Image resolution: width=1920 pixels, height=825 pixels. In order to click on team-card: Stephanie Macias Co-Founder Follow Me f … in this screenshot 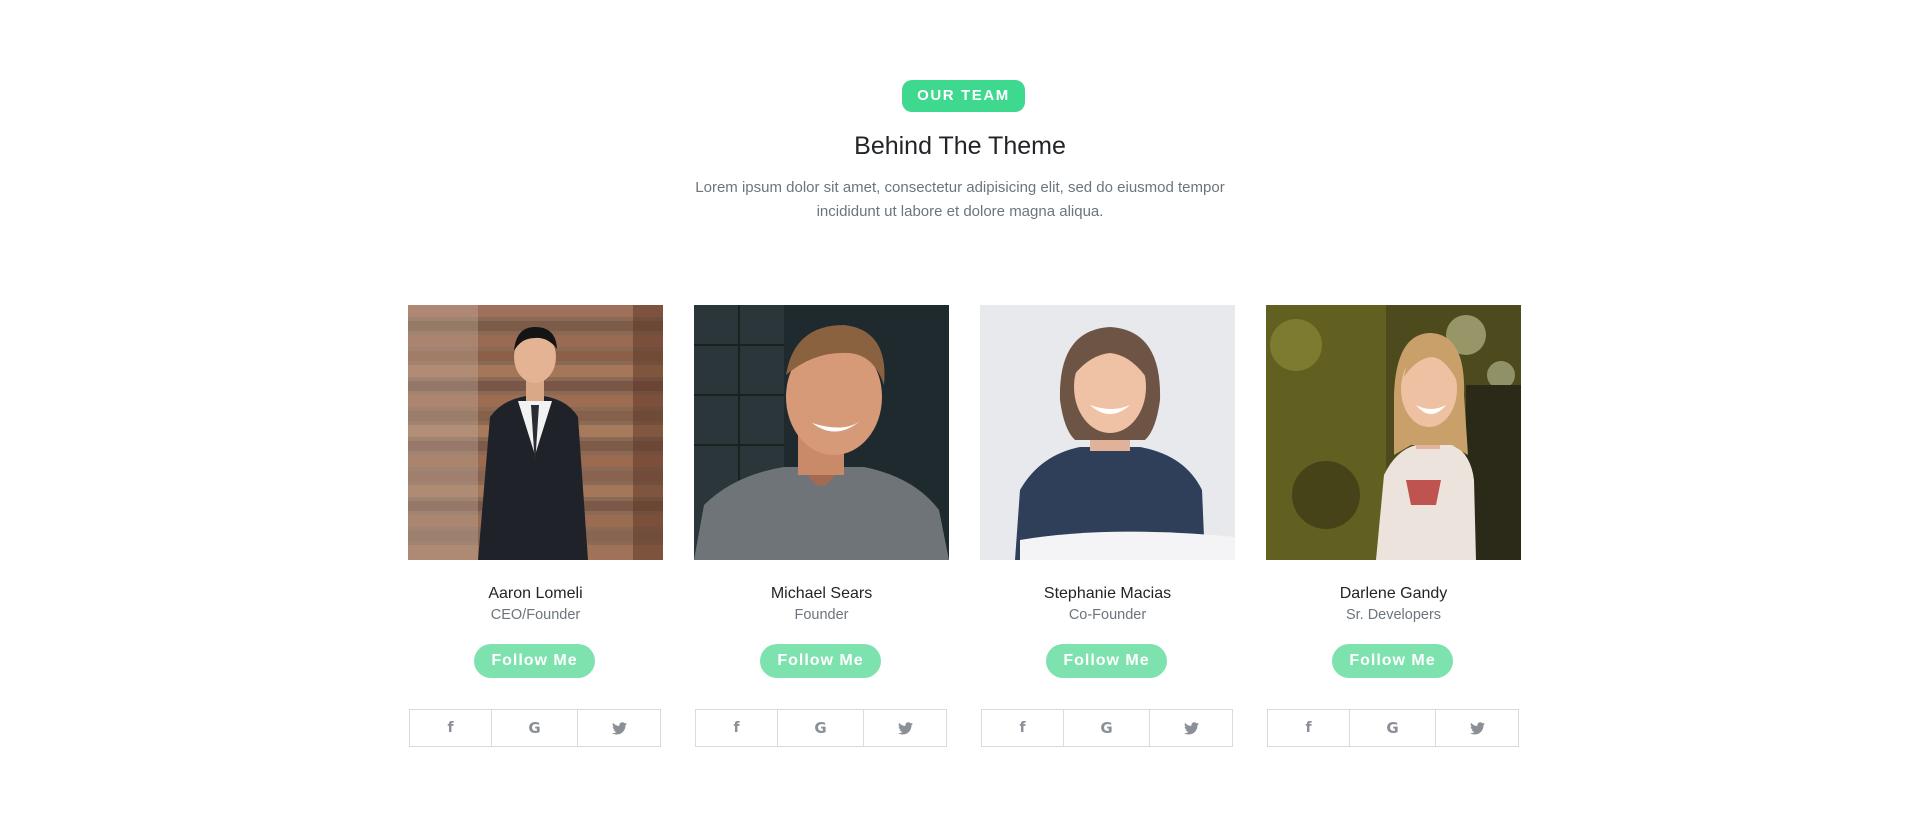, I will do `click(1107, 527)`.